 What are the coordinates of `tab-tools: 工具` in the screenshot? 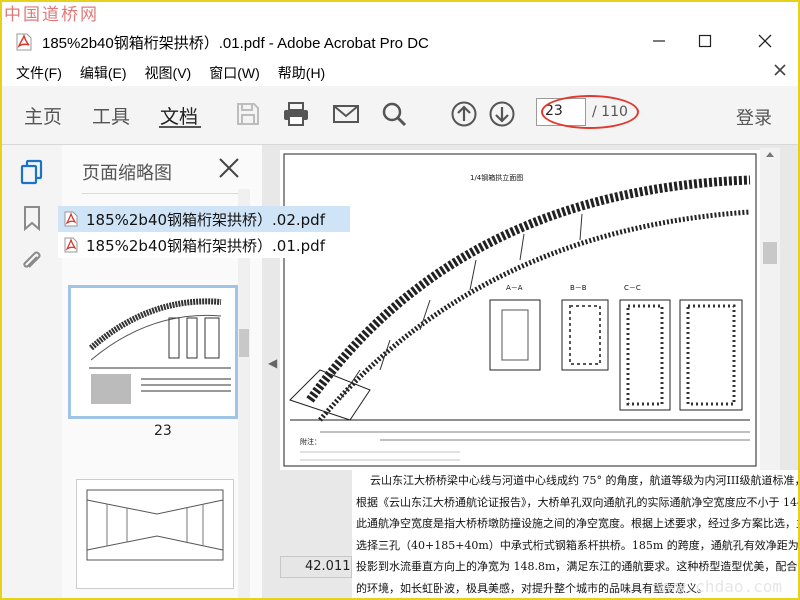 It's located at (111, 115).